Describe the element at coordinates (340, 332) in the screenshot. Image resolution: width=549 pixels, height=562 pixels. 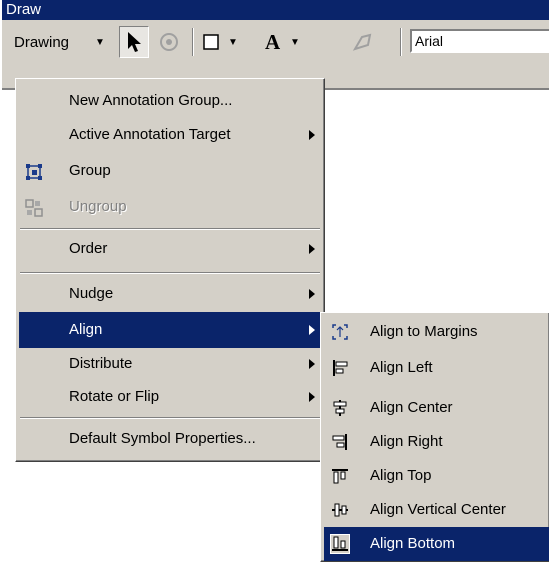
I see `align-to-margins-icon` at that location.